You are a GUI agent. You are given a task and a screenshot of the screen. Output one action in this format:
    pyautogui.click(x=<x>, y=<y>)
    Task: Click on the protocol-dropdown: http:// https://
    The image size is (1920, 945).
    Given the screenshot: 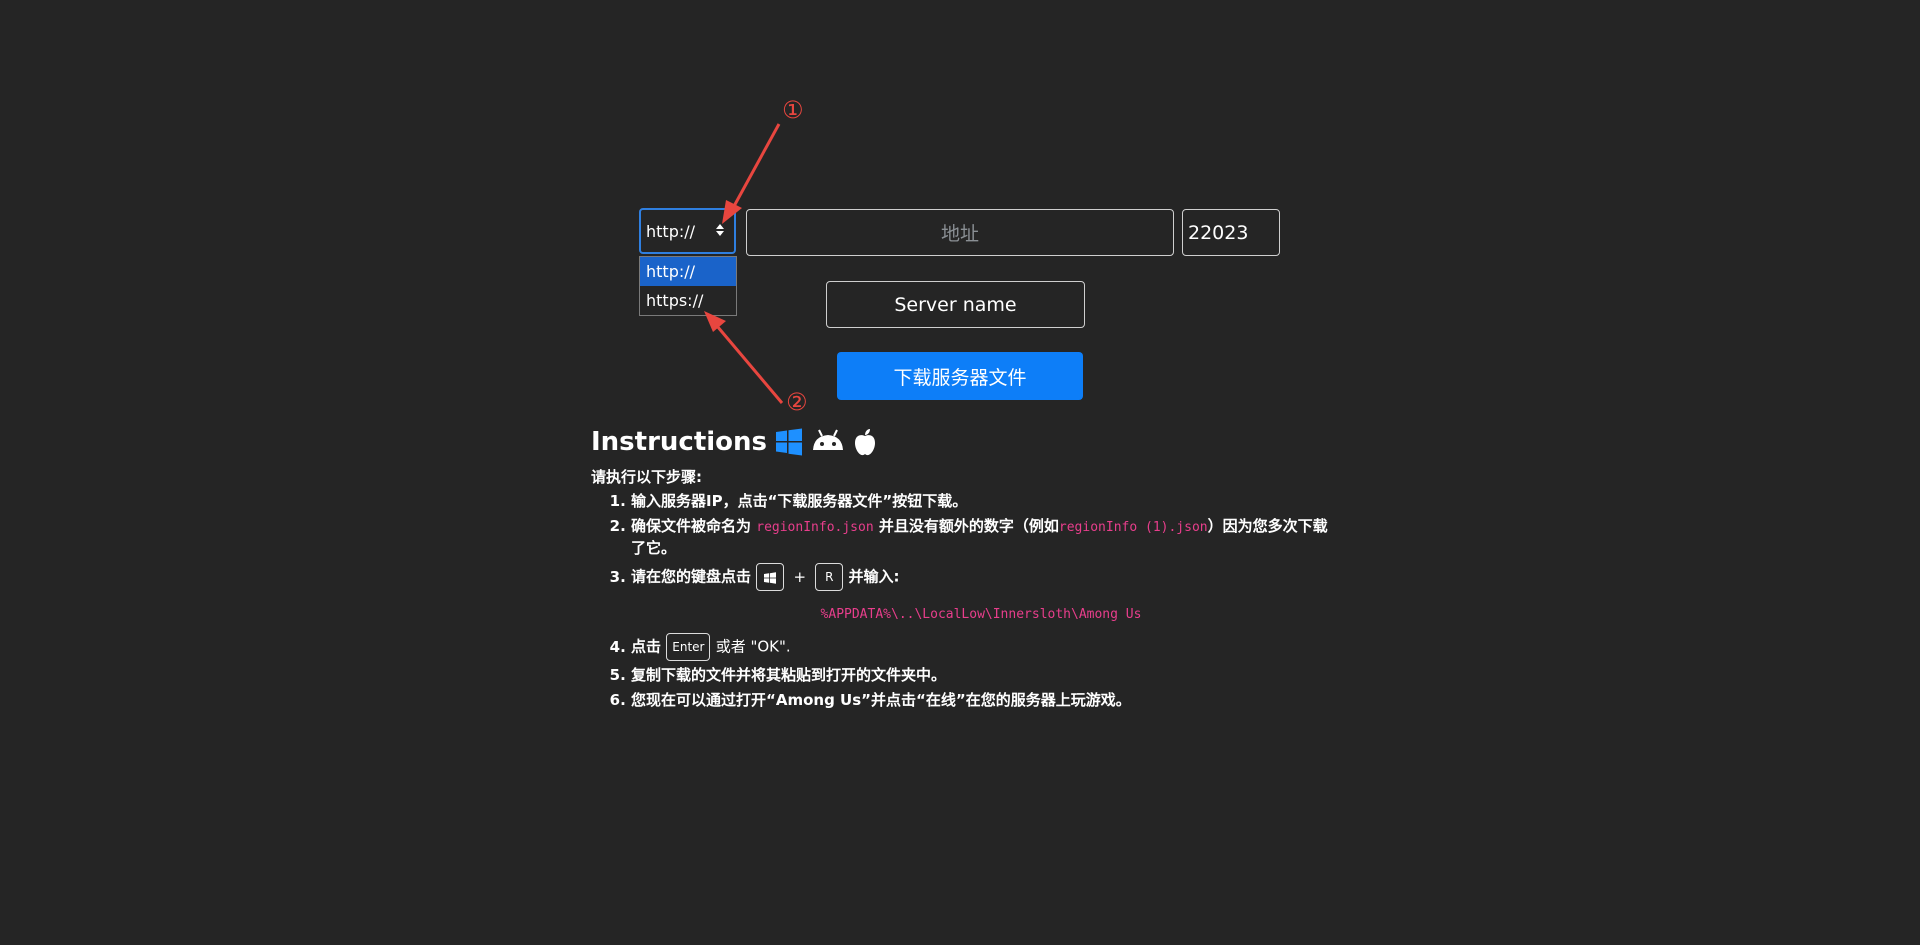 What is the action you would take?
    pyautogui.click(x=688, y=286)
    